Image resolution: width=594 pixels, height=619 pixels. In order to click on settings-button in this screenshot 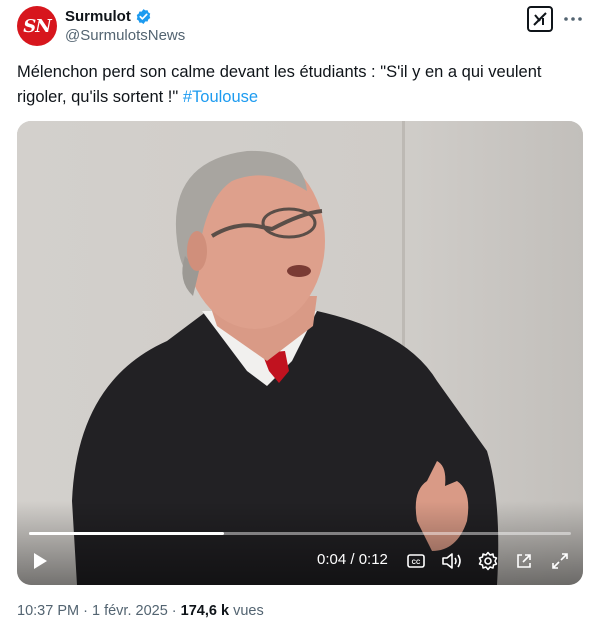, I will do `click(488, 561)`.